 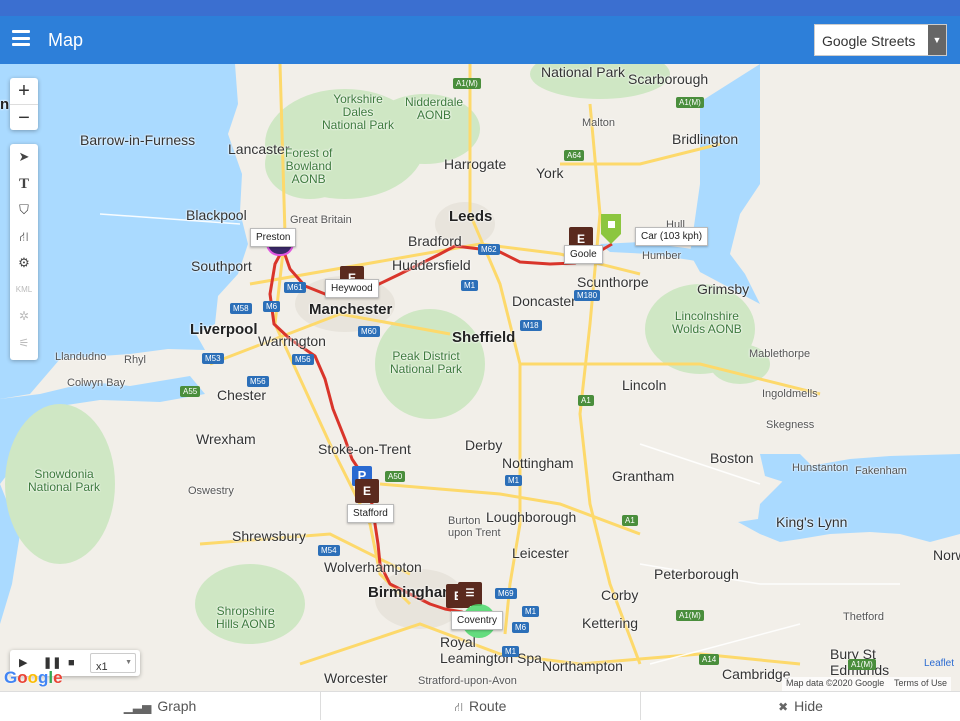 I want to click on tab-hide-label: Hide, so click(x=808, y=706).